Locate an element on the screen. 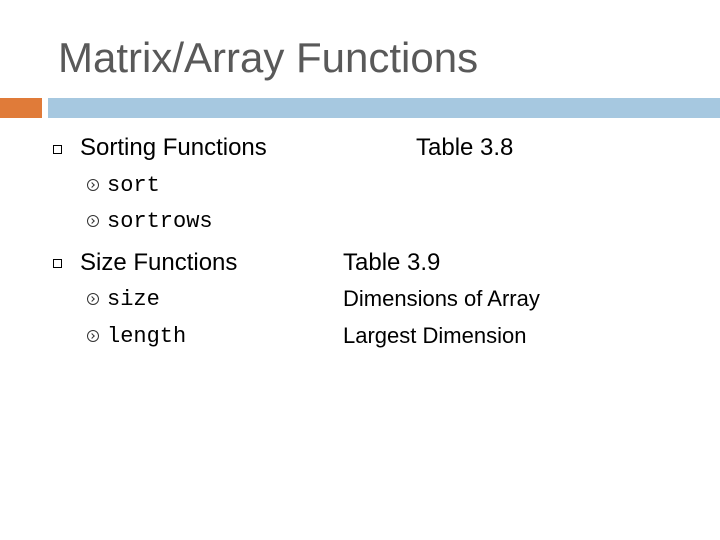  title-divider-bar is located at coordinates (384, 108).